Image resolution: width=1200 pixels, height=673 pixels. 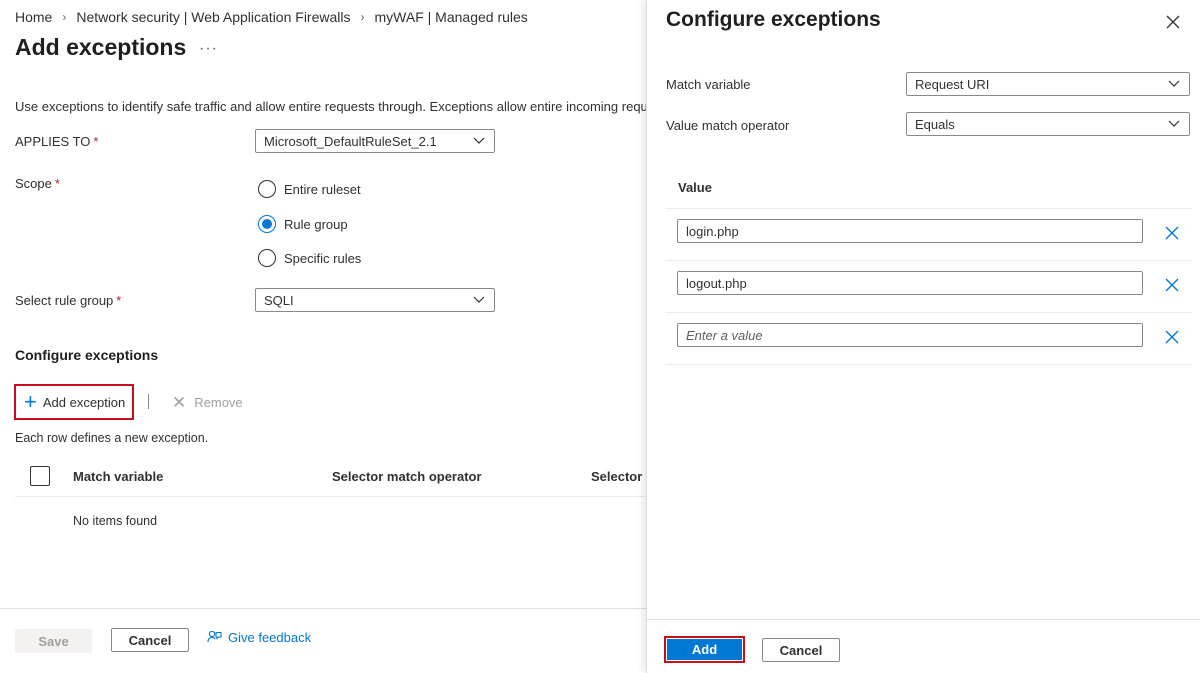 What do you see at coordinates (322, 189) in the screenshot?
I see `radio-label: Entire ruleset` at bounding box center [322, 189].